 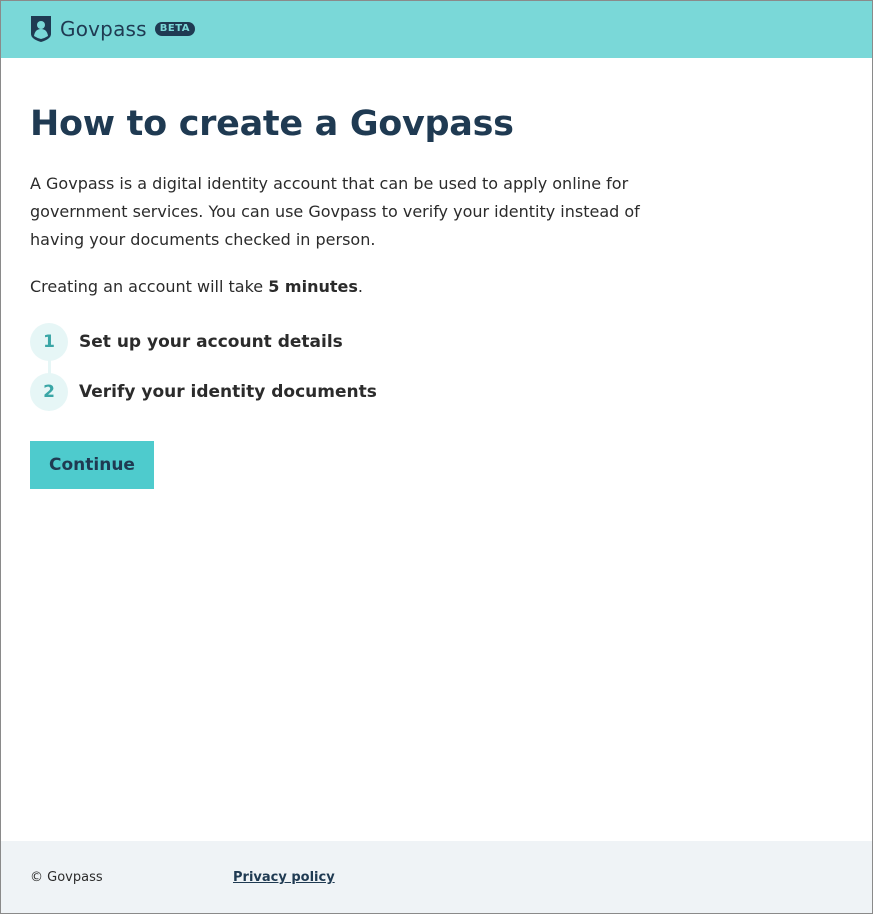 I want to click on page-title: How to create a Govpass, so click(x=272, y=124).